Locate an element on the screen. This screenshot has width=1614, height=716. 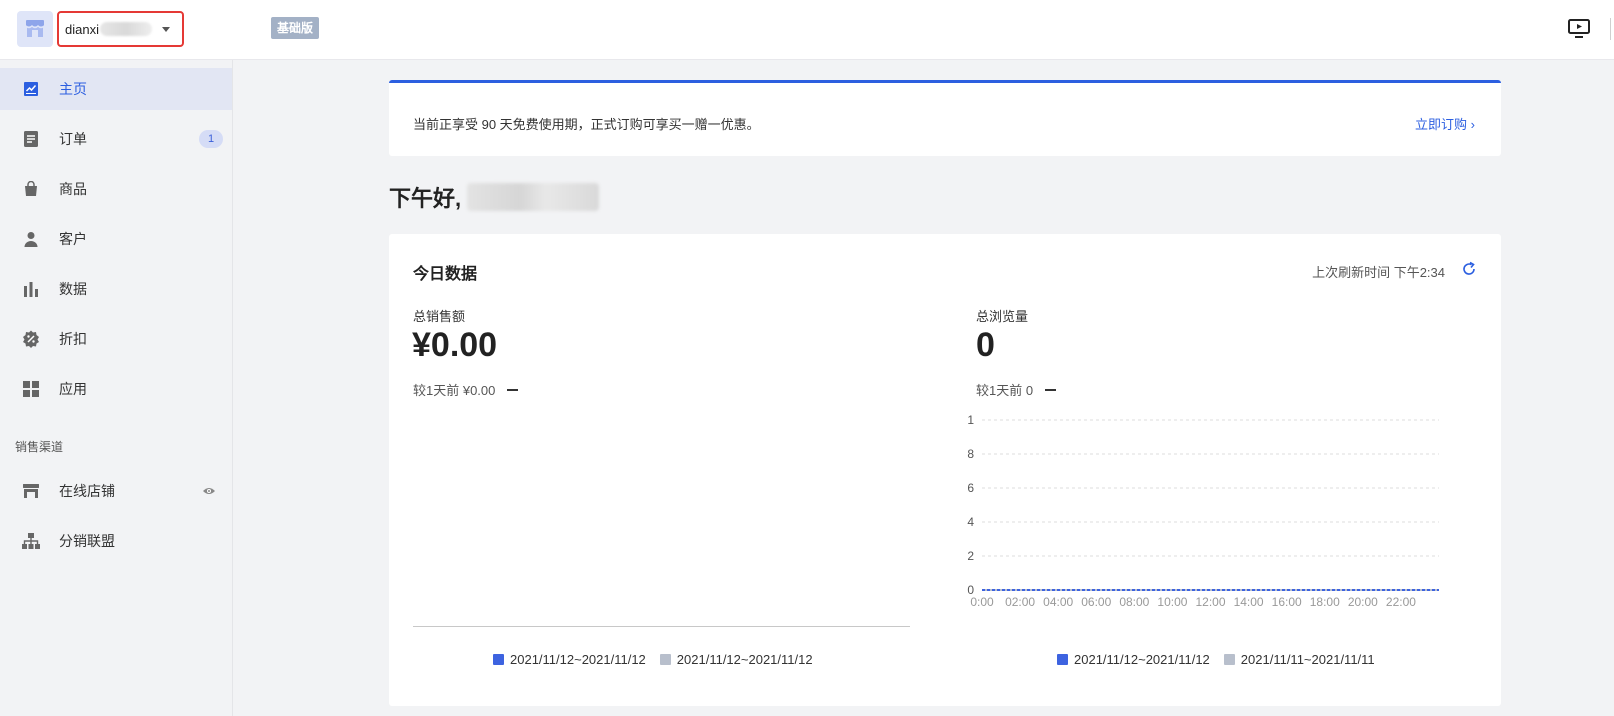
sidebar-item-label: 在线店铺 is located at coordinates (87, 491).